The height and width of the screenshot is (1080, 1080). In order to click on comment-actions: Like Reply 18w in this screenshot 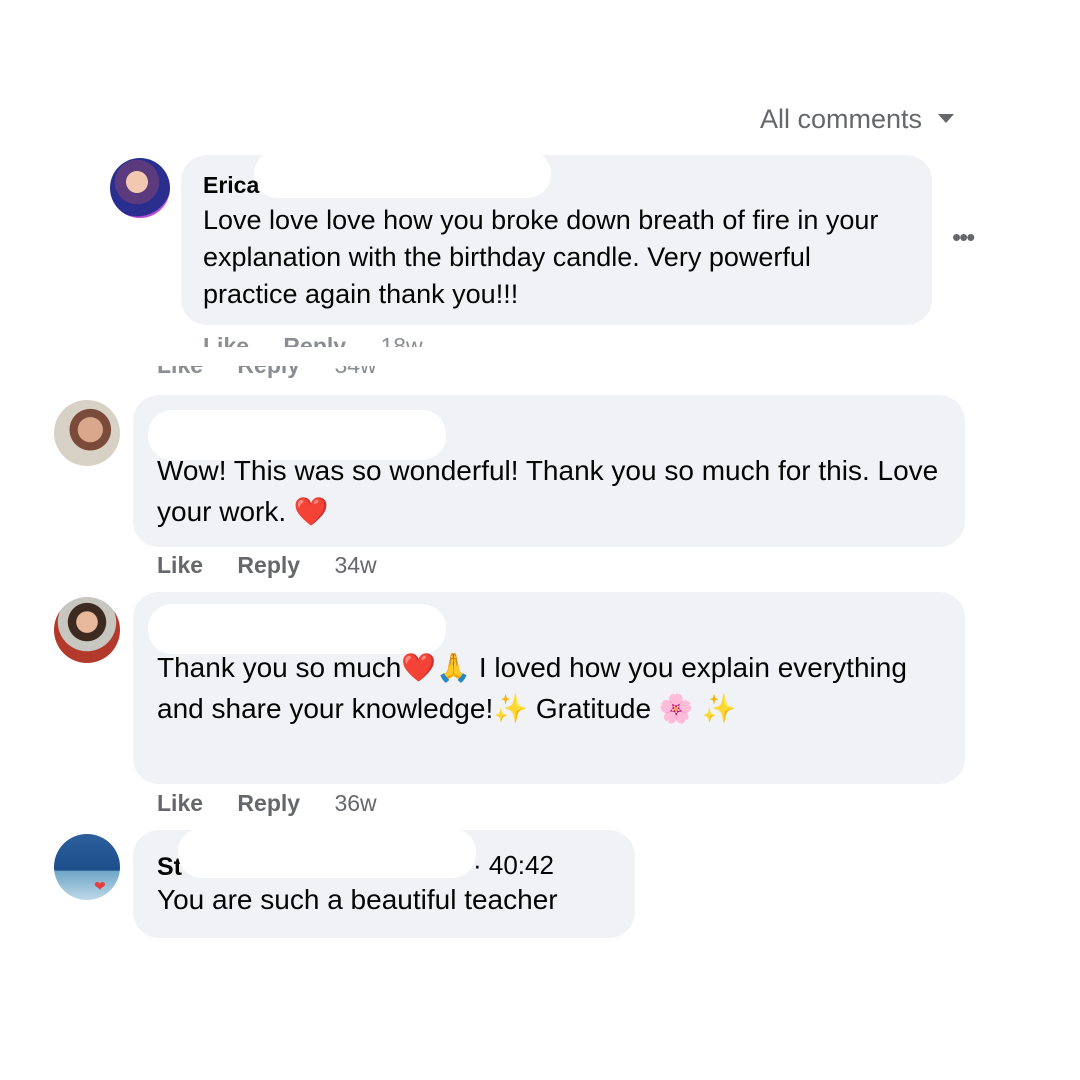, I will do `click(327, 340)`.